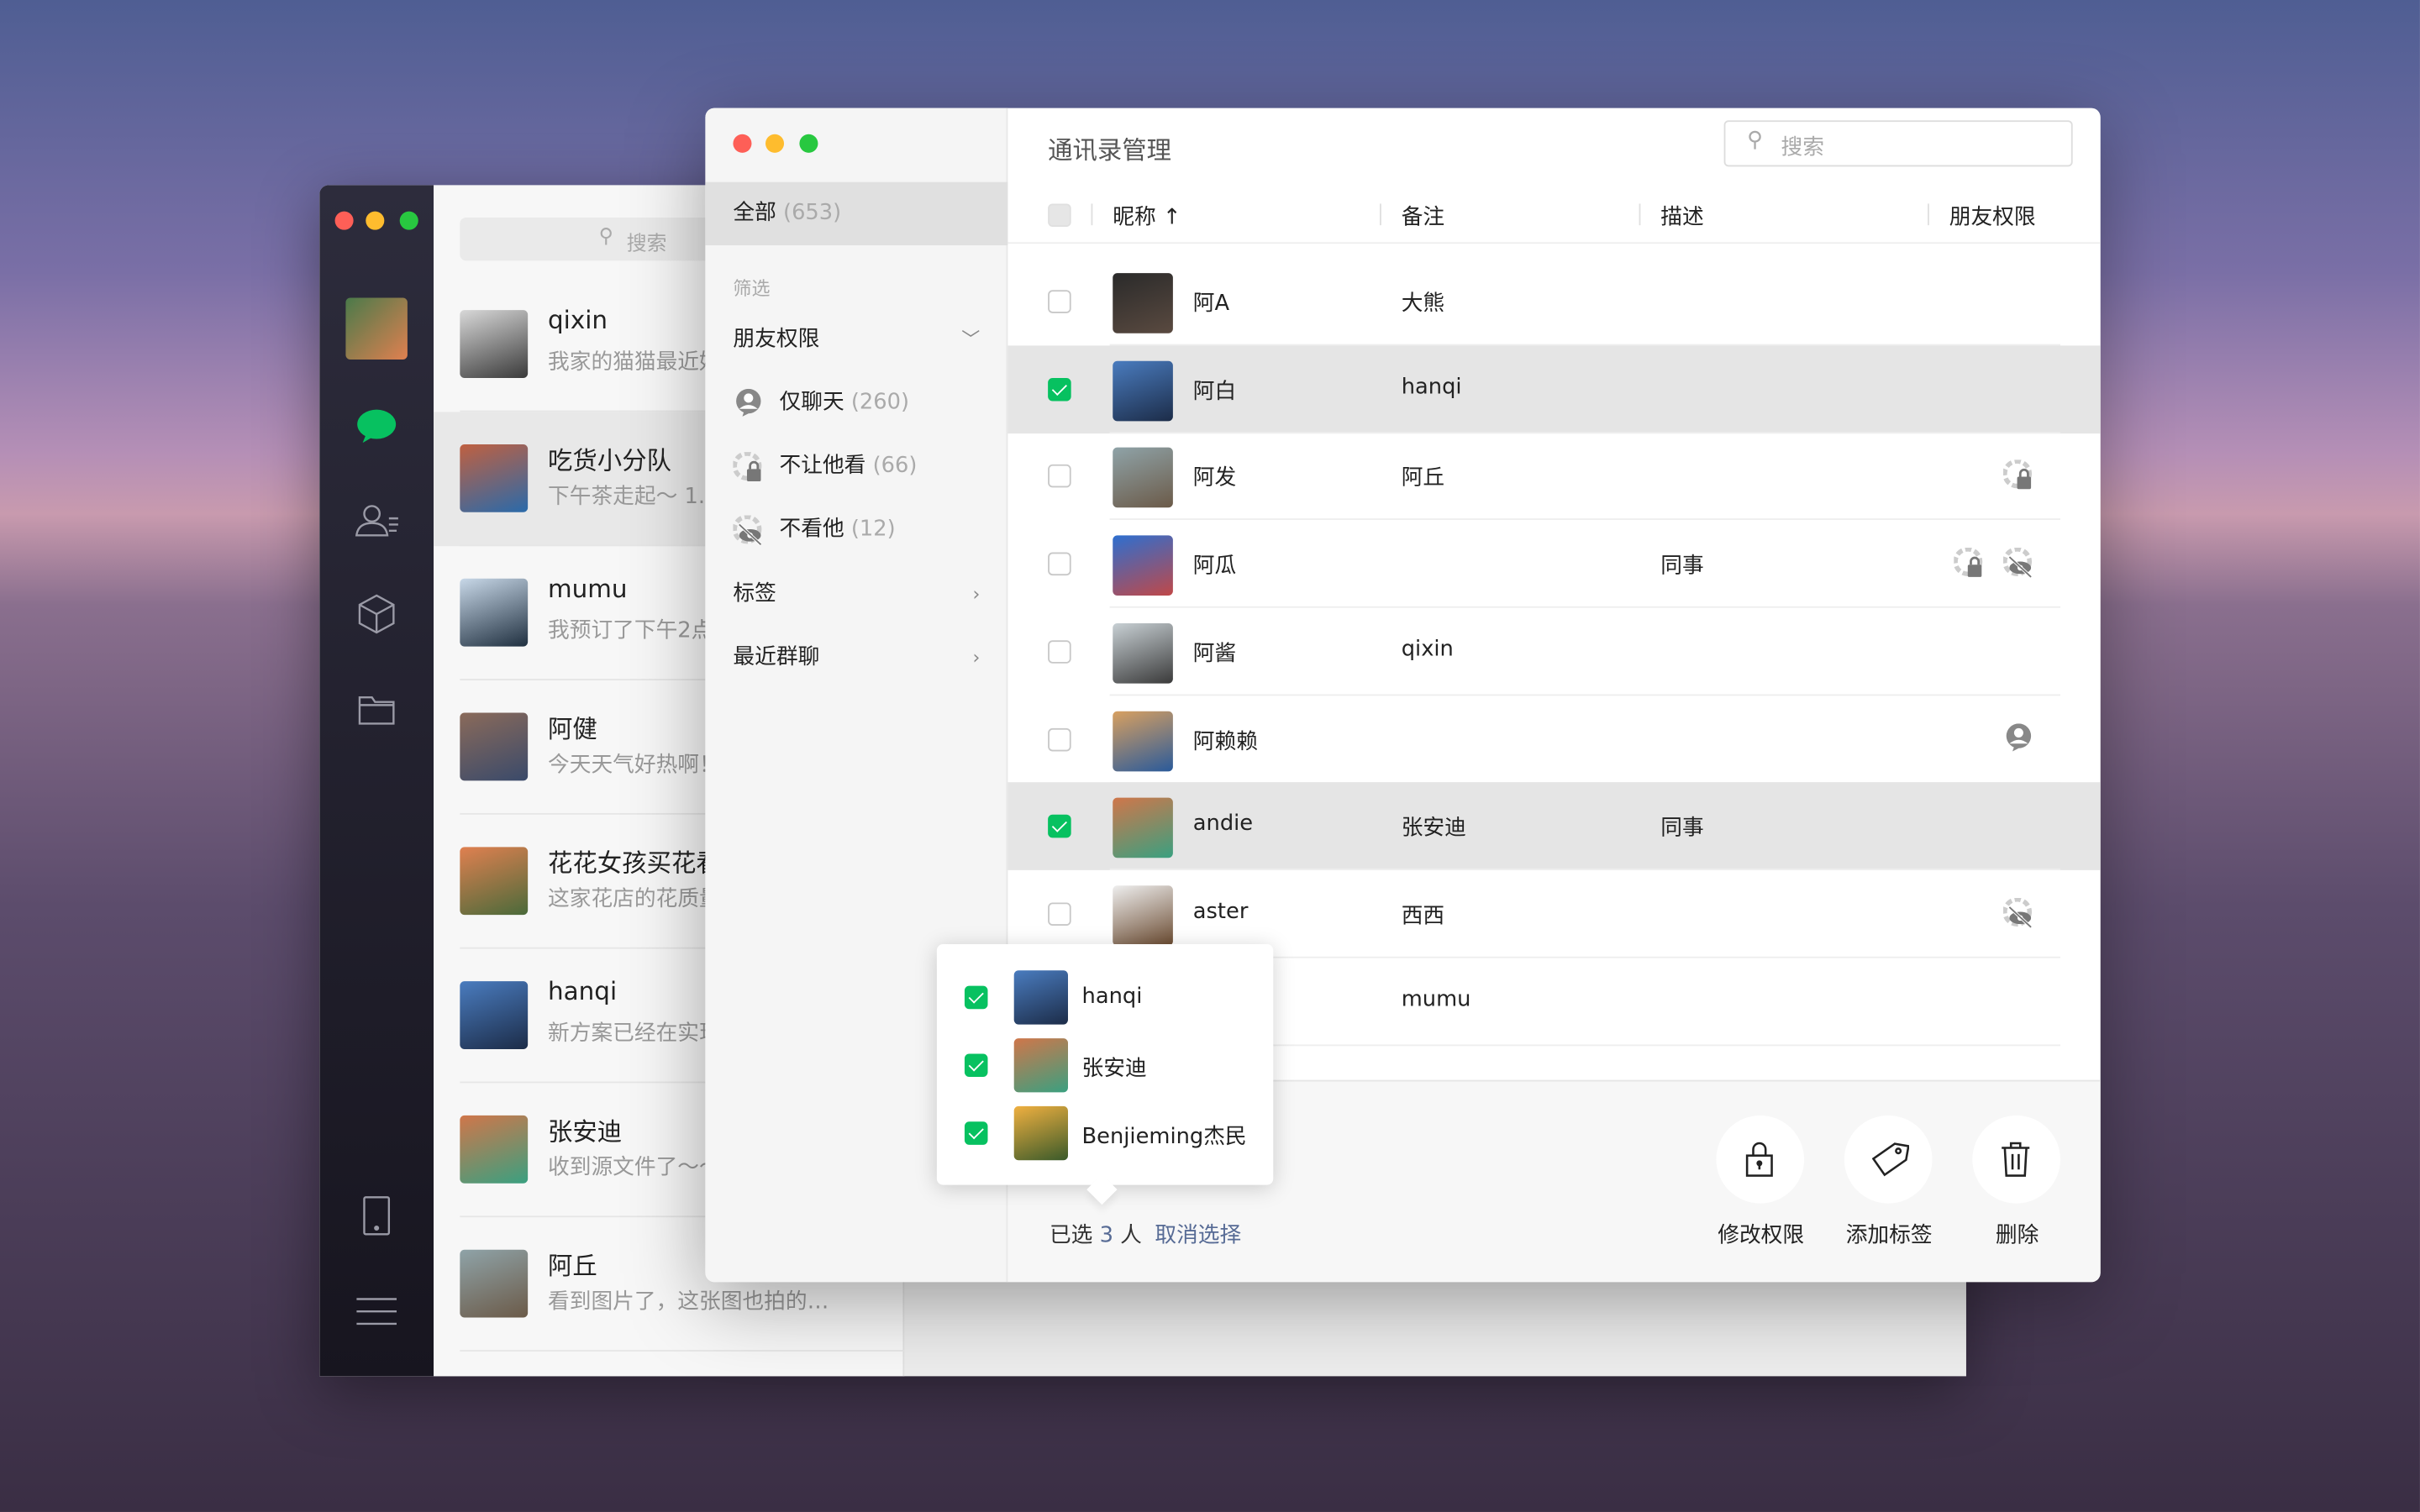 Image resolution: width=2420 pixels, height=1512 pixels. I want to click on phone-icon, so click(377, 1215).